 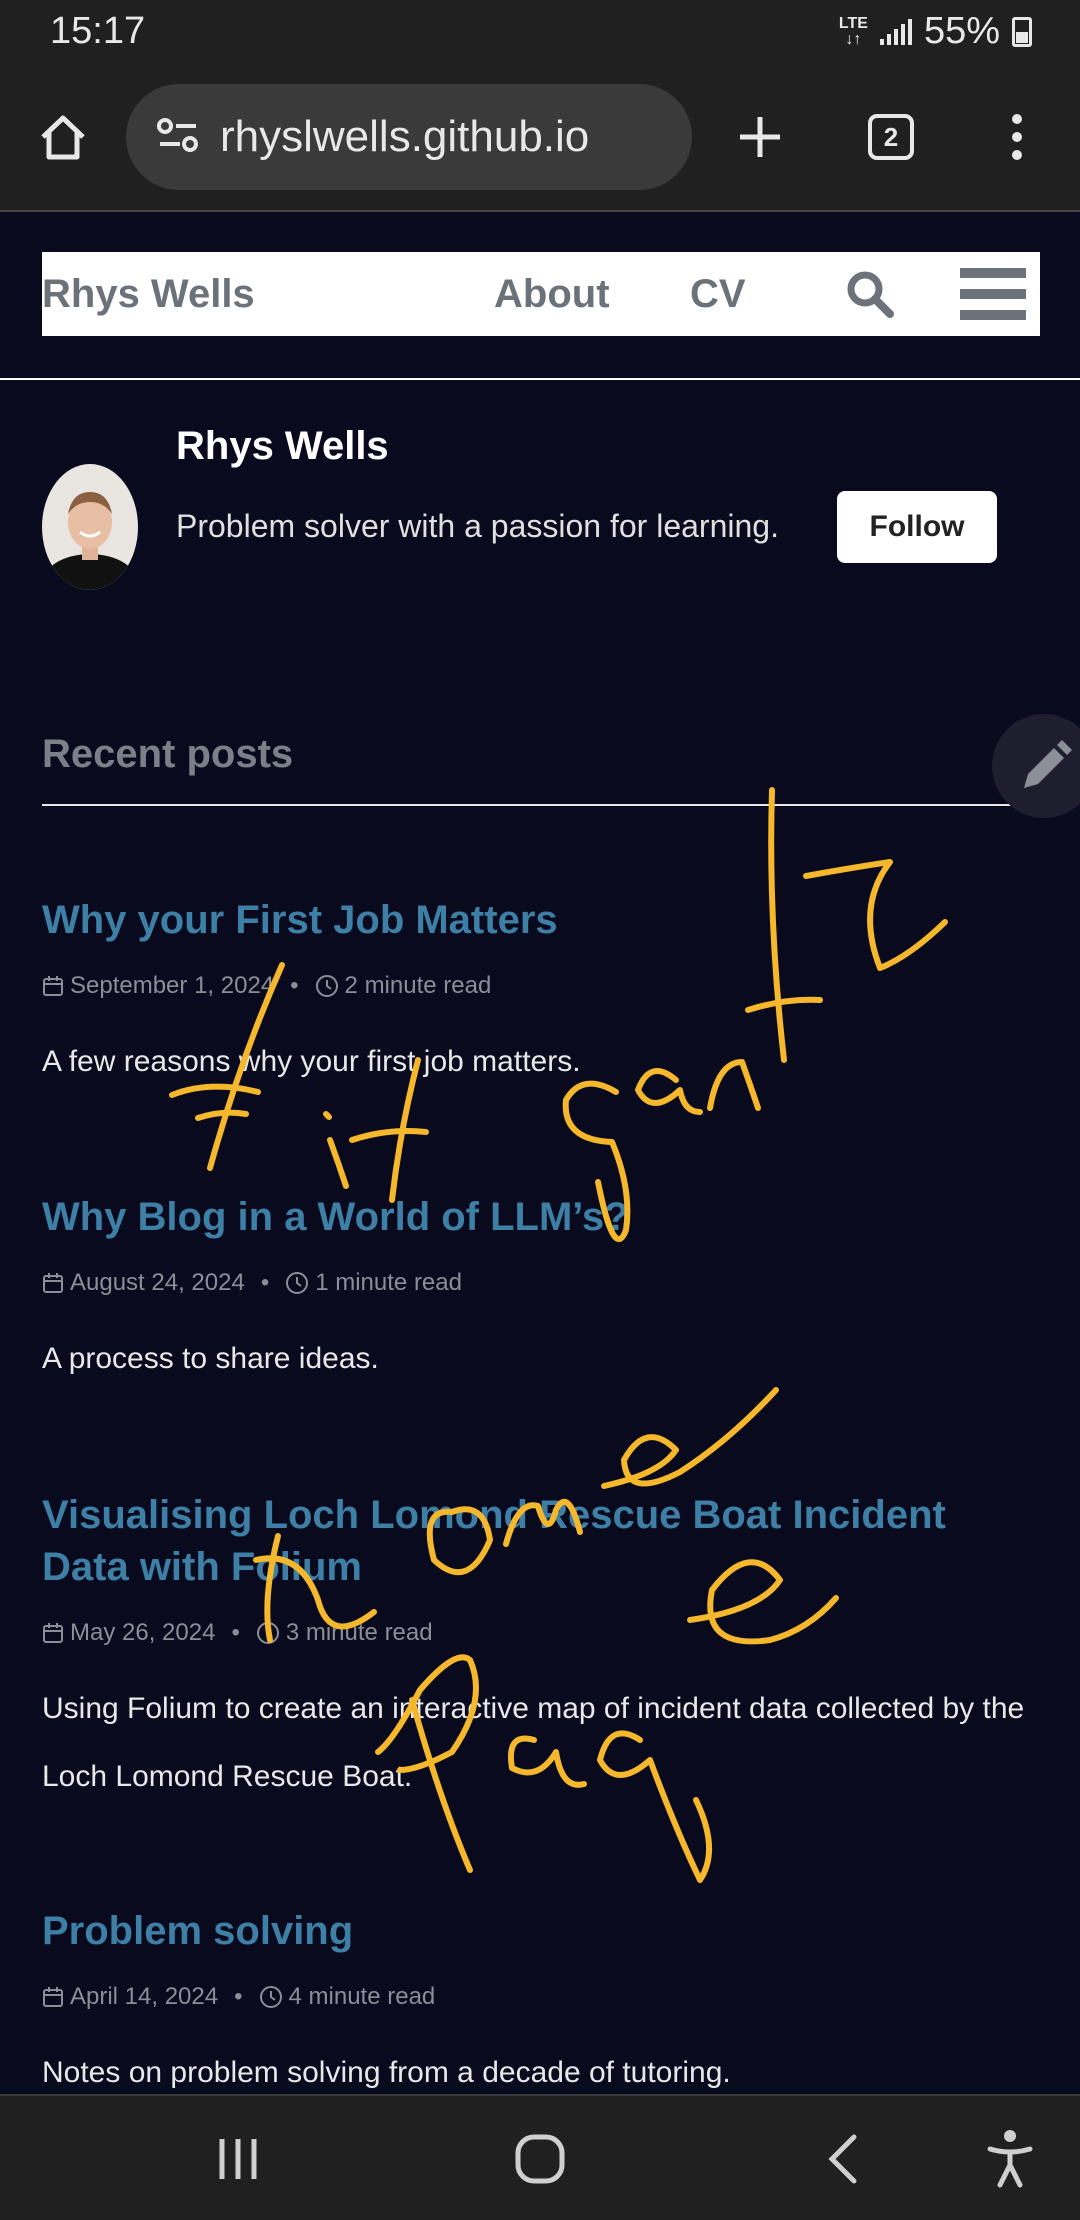 I want to click on masthead: Rhys Wells About CV, so click(x=541, y=294).